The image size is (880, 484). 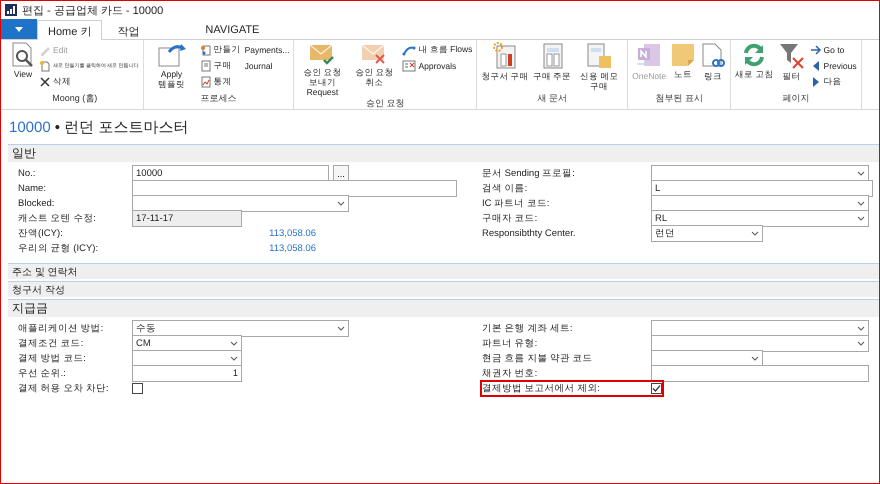 What do you see at coordinates (816, 50) in the screenshot?
I see `arrow-right-icon` at bounding box center [816, 50].